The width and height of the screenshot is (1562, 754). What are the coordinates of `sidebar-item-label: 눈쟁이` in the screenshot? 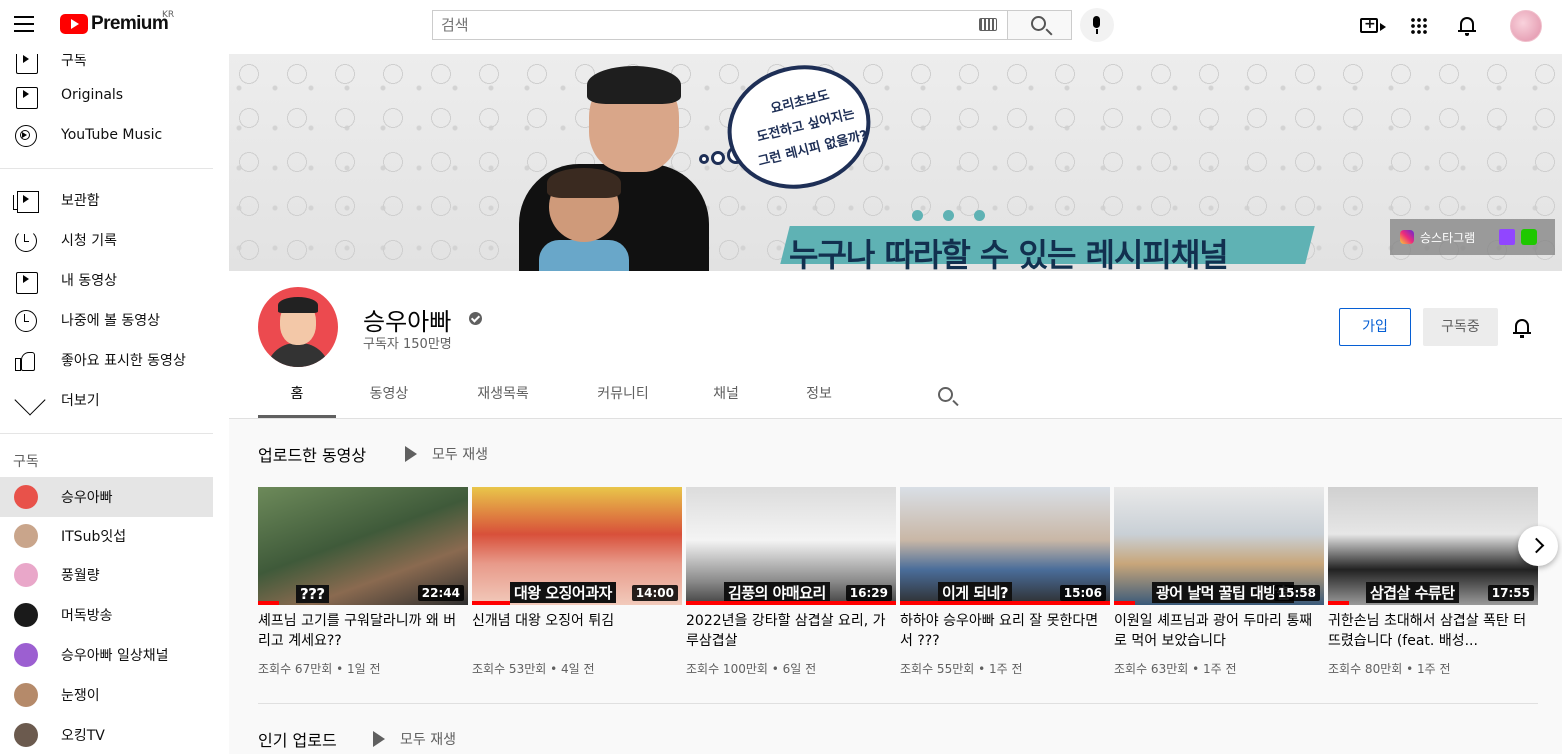 It's located at (80, 696).